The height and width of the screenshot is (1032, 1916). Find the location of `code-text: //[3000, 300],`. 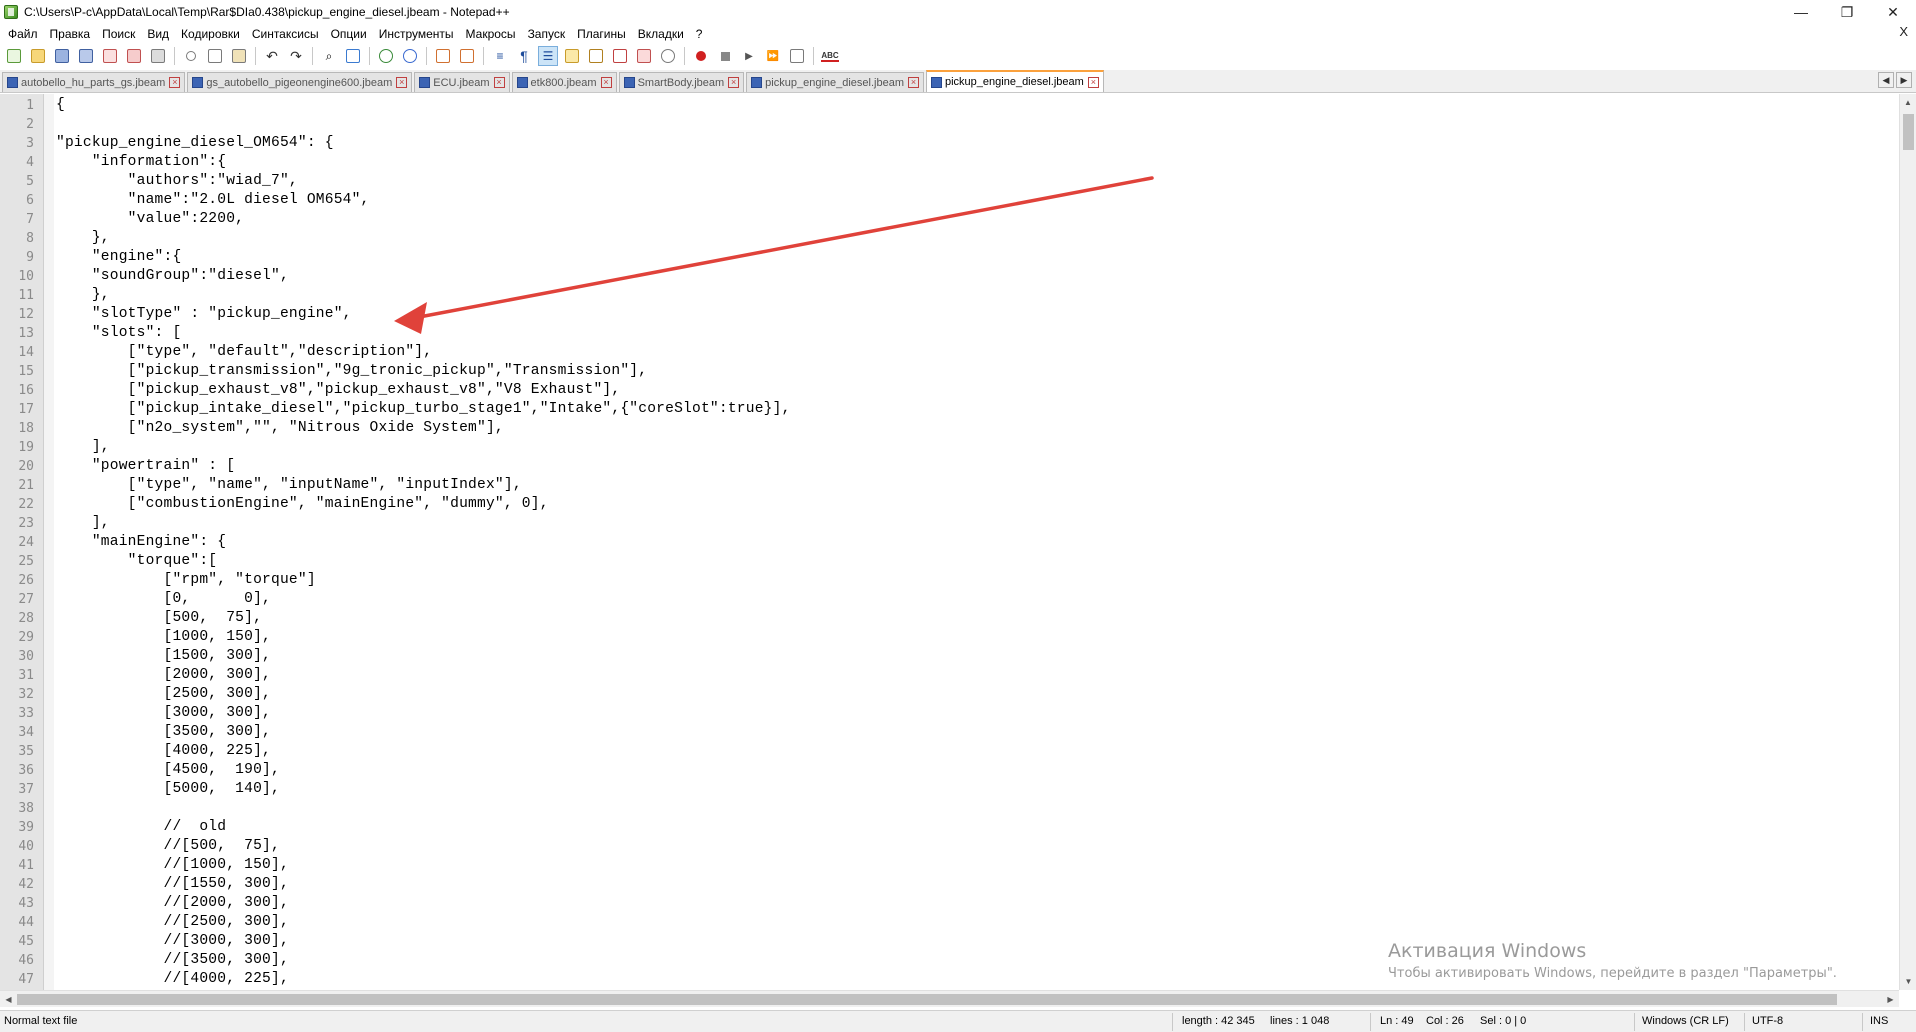

code-text: //[3000, 300], is located at coordinates (162, 941).